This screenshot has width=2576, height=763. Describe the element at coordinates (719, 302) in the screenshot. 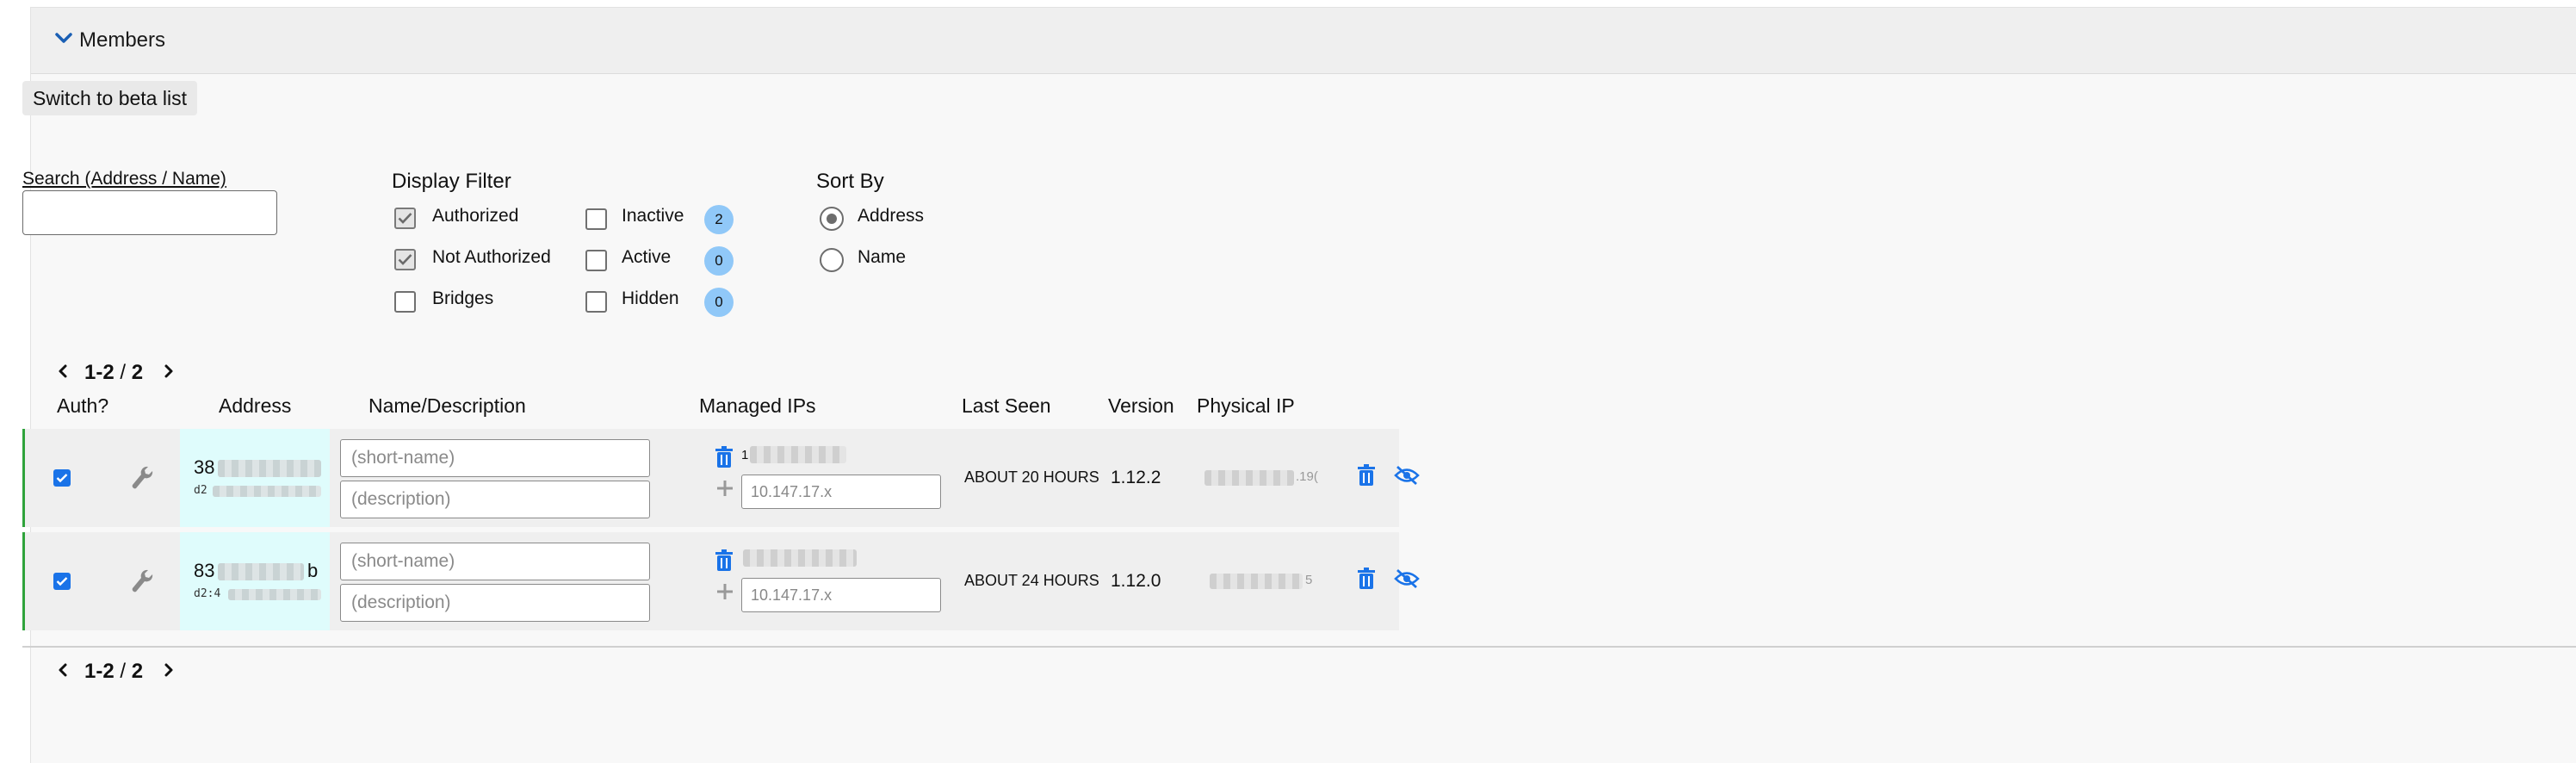

I see `hidden-count-badge: 0` at that location.